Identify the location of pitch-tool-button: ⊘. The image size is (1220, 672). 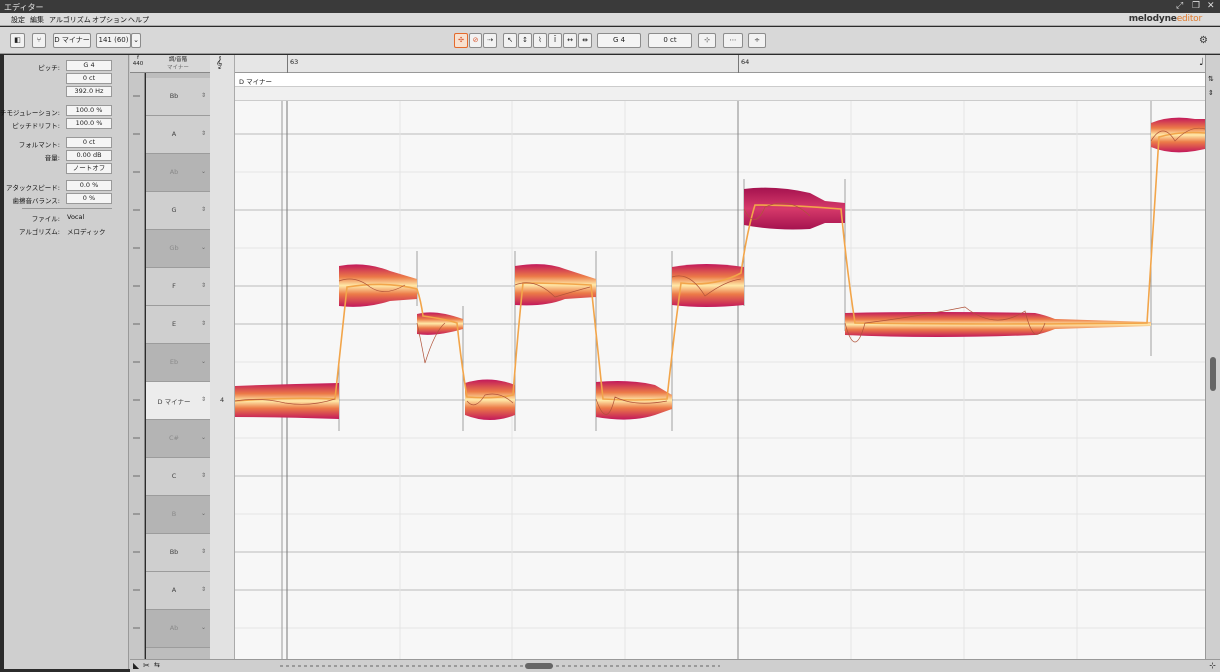
(475, 40).